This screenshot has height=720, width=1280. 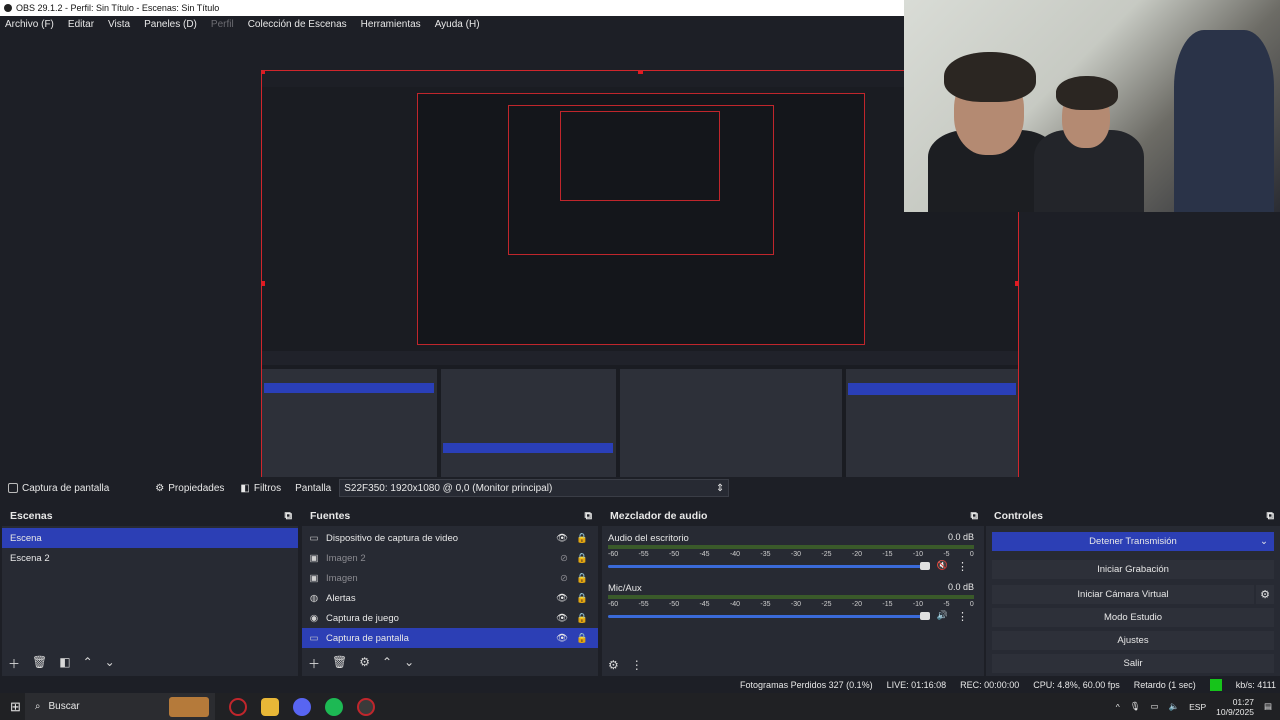 What do you see at coordinates (674, 554) in the screenshot?
I see `meter-scale-tick: -50` at bounding box center [674, 554].